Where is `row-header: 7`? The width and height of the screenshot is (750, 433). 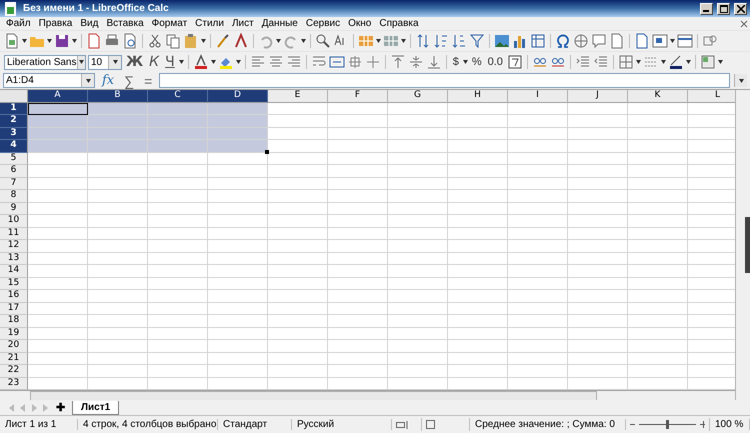
row-header: 7 is located at coordinates (14, 184).